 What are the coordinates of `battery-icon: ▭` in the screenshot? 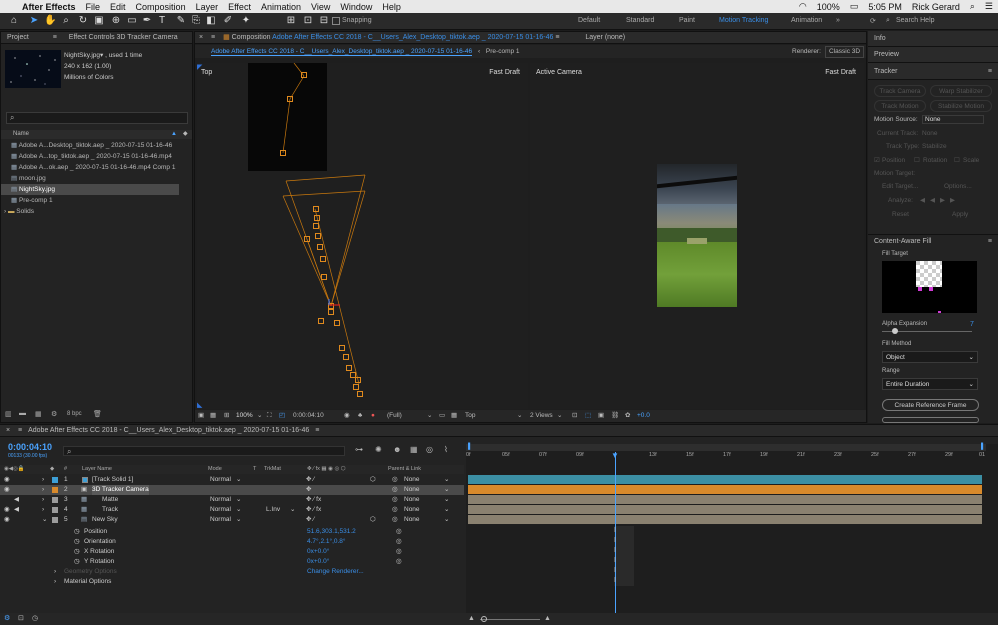 It's located at (854, 6).